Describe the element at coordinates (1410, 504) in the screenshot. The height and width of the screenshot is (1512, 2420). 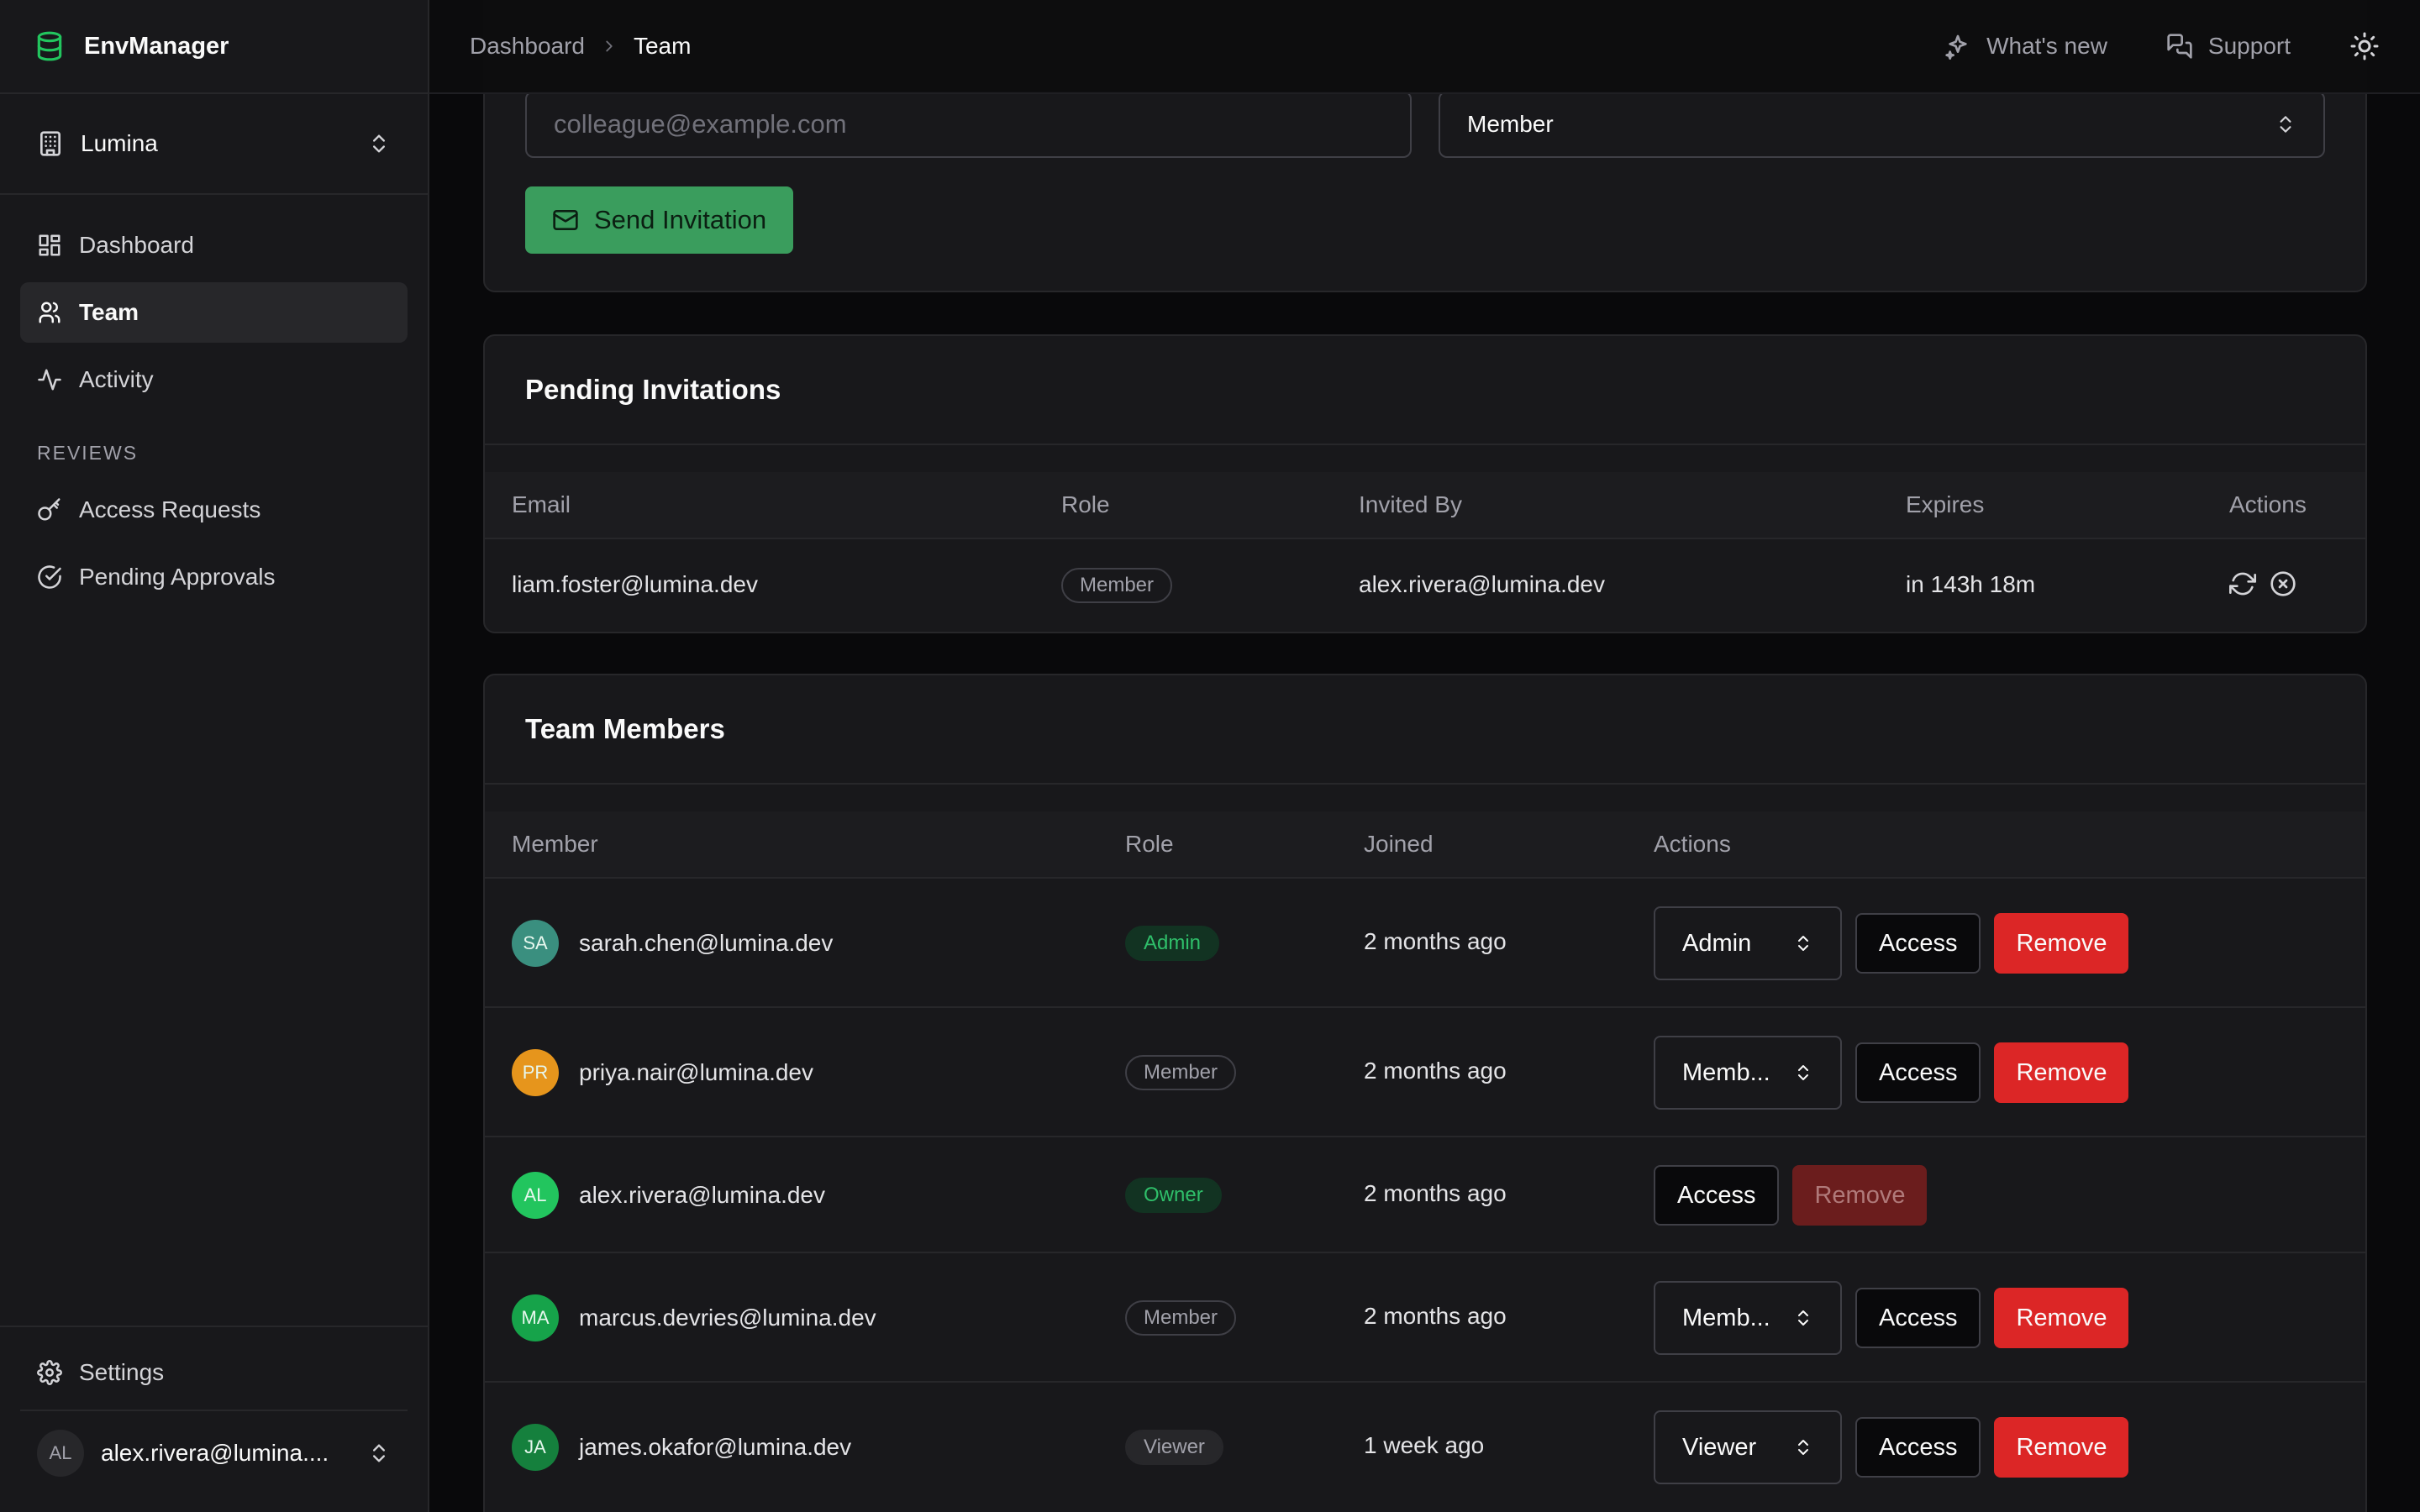
I see `column-header: Invited By` at that location.